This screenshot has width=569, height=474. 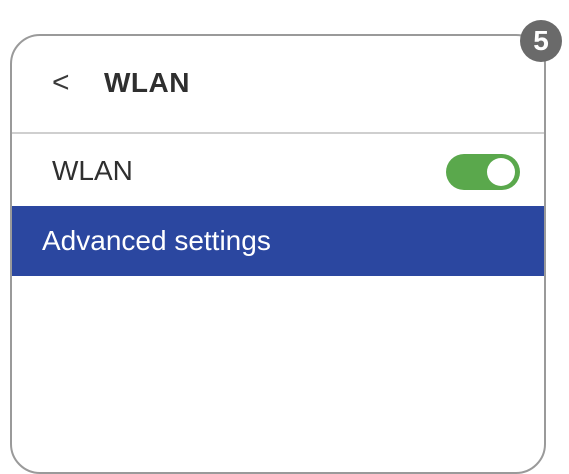 I want to click on step-number-badge: 5, so click(x=541, y=41).